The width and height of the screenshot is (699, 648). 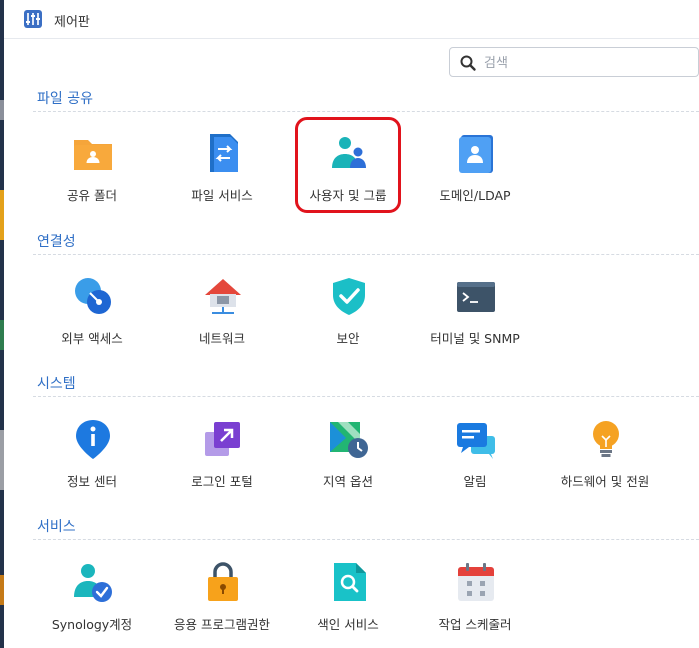 What do you see at coordinates (475, 624) in the screenshot?
I see `item-label: 작업 스케줄러` at bounding box center [475, 624].